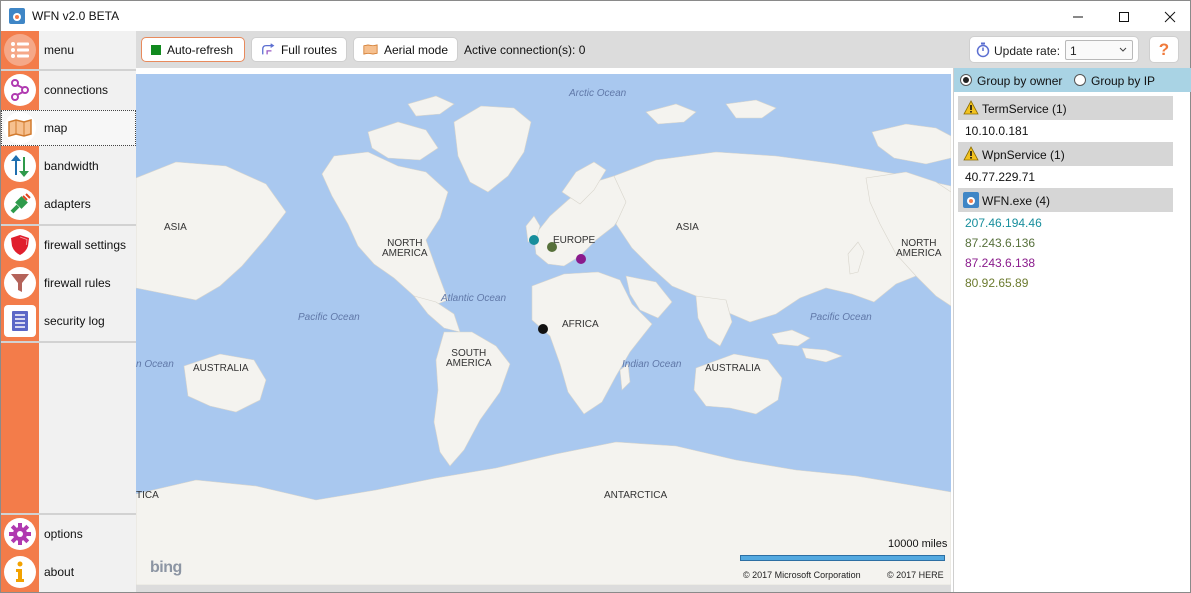 The height and width of the screenshot is (593, 1191). What do you see at coordinates (971, 200) in the screenshot?
I see `wfn-app-icon` at bounding box center [971, 200].